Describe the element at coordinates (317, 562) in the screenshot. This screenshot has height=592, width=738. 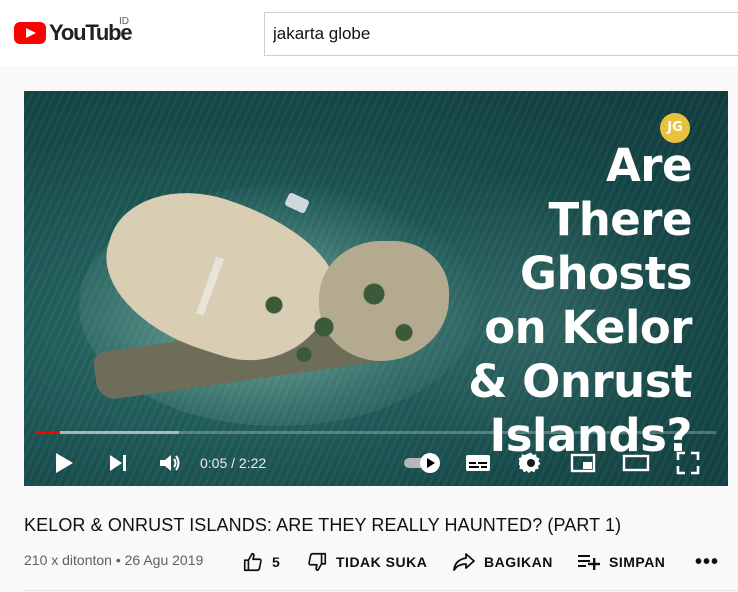
I see `thumbs-down-icon` at that location.